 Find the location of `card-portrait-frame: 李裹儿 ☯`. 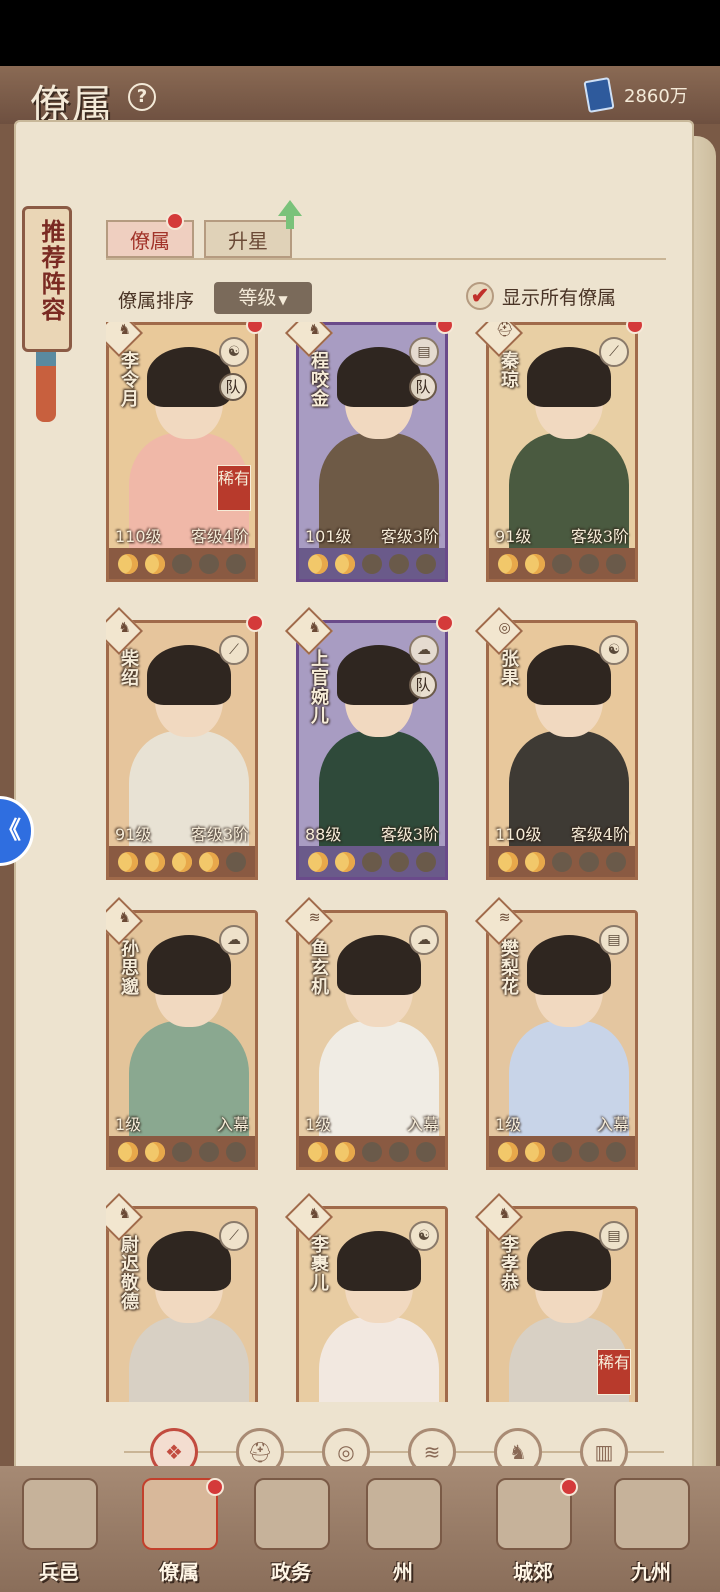

card-portrait-frame: 李裹儿 ☯ is located at coordinates (372, 1304).